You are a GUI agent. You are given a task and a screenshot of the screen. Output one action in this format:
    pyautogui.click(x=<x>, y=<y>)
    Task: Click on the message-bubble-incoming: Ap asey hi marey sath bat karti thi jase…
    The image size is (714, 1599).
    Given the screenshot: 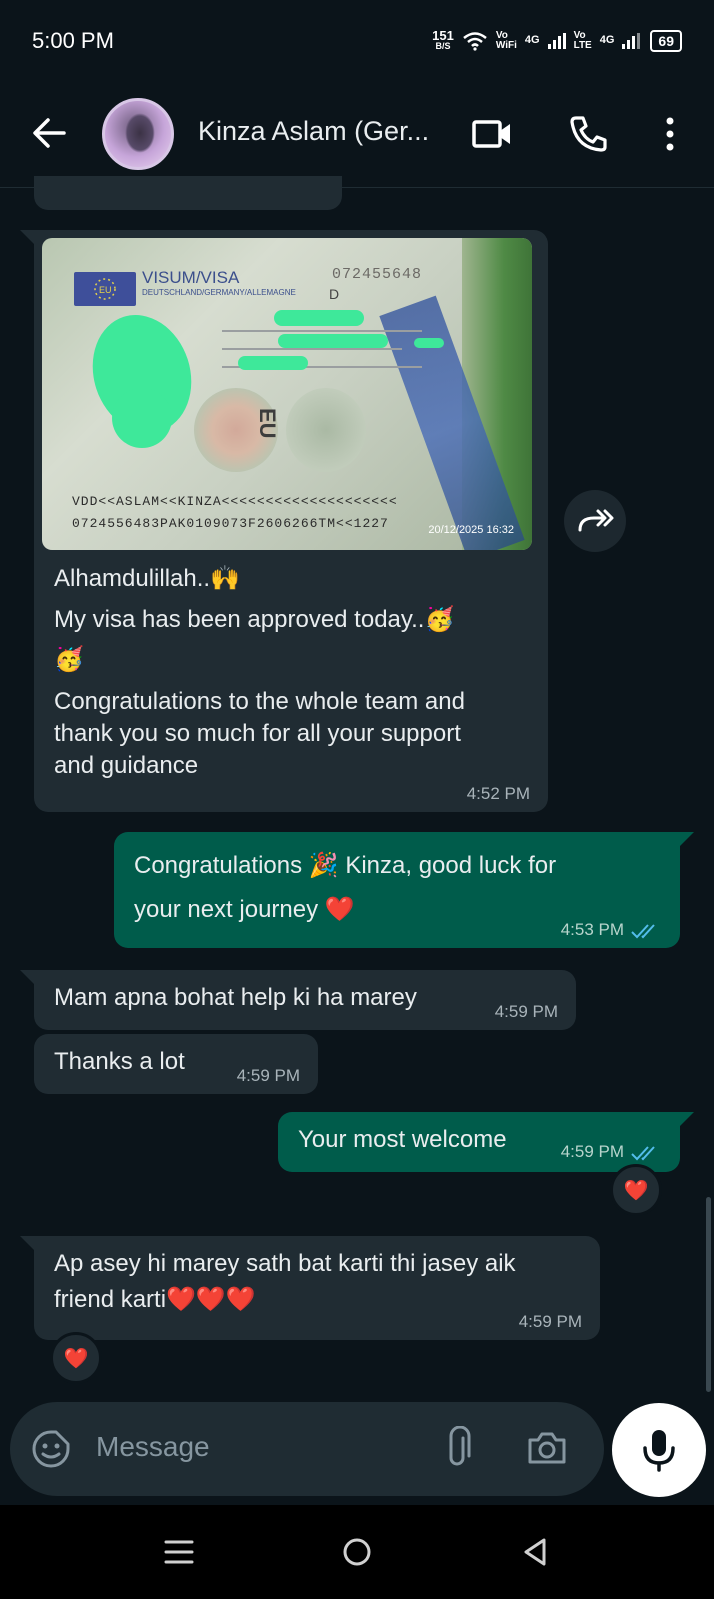 What is the action you would take?
    pyautogui.click(x=310, y=1288)
    